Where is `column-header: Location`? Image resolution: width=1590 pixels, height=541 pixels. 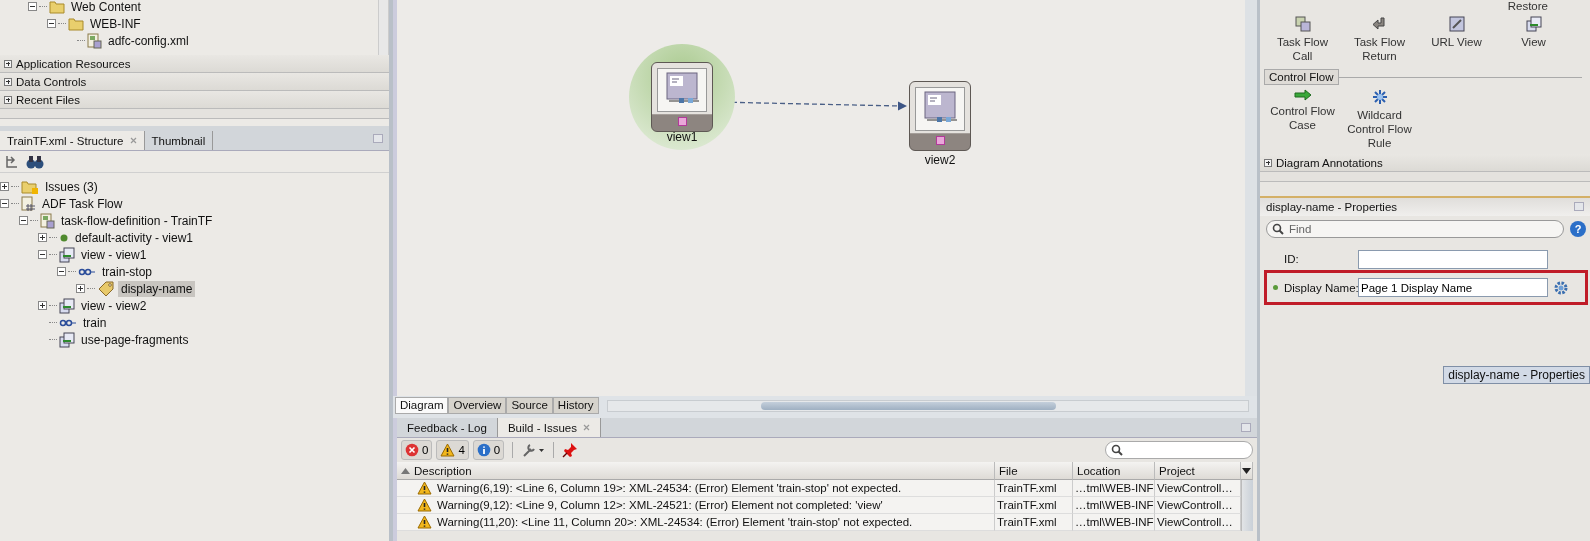 column-header: Location is located at coordinates (1114, 471).